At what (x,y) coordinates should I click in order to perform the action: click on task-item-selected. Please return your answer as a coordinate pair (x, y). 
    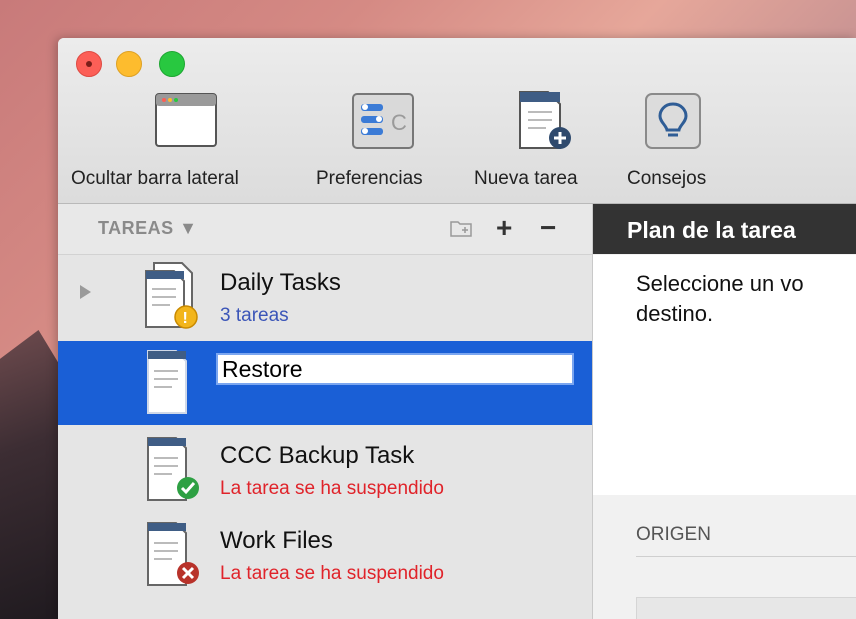
    Looking at the image, I should click on (325, 383).